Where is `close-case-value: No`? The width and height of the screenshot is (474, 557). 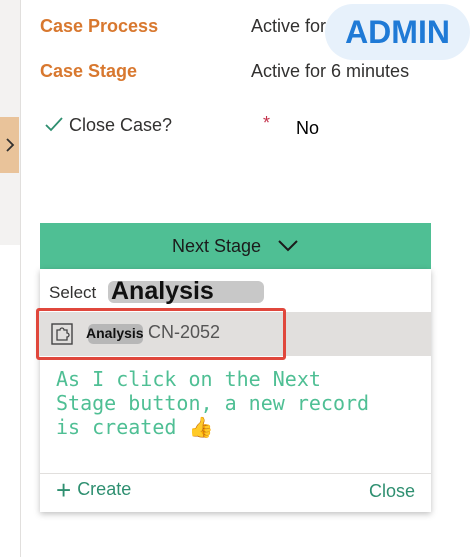
close-case-value: No is located at coordinates (307, 128).